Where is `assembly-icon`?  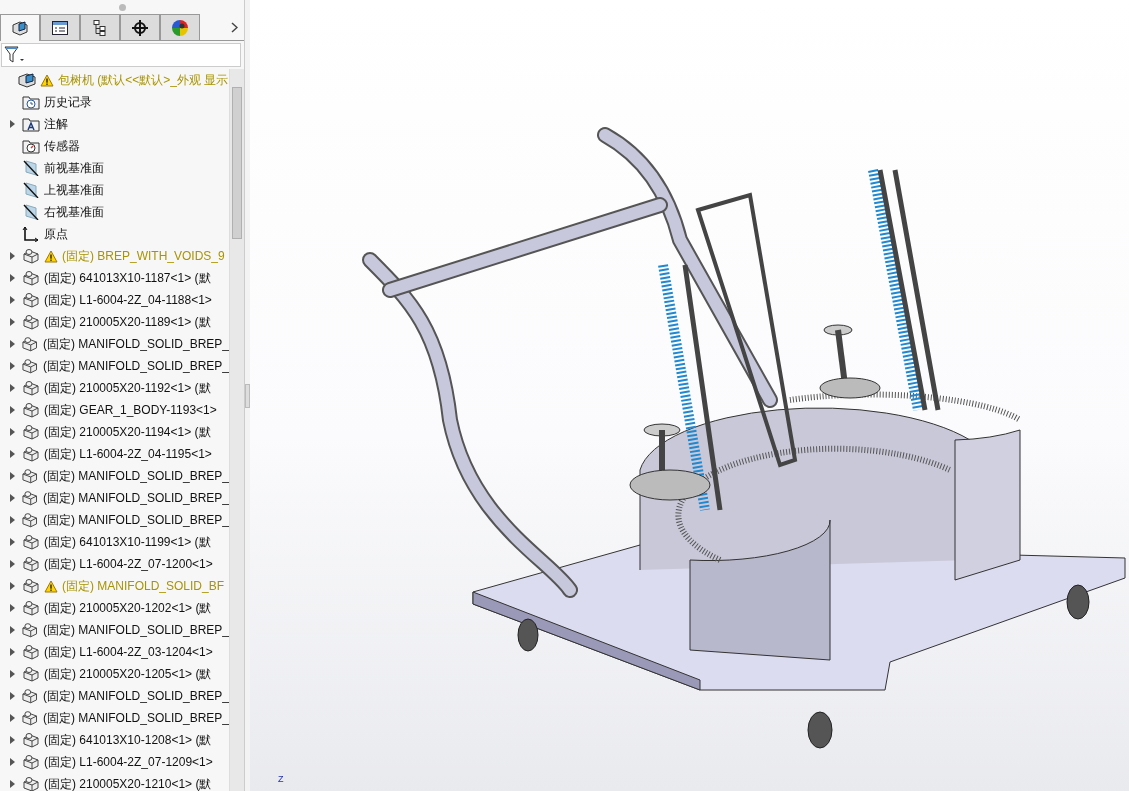 assembly-icon is located at coordinates (27, 80).